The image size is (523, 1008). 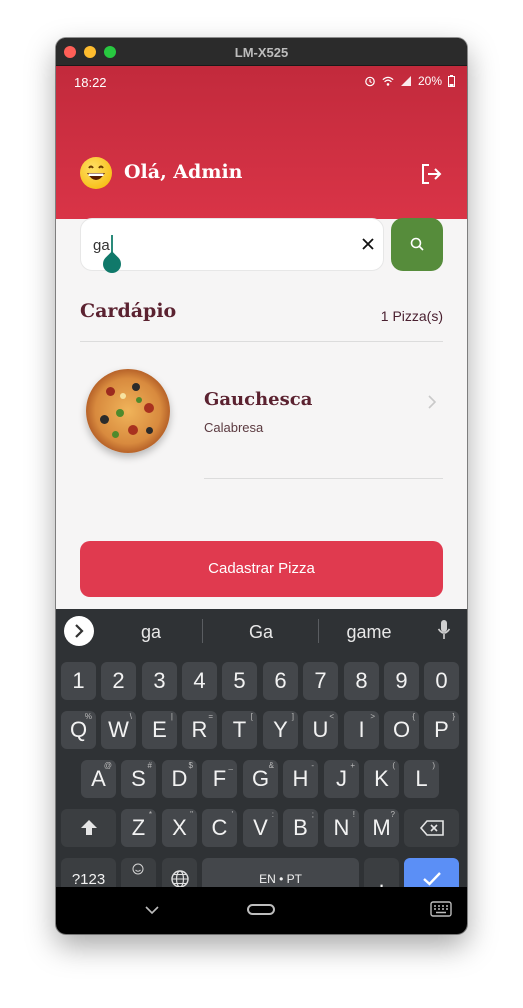 I want to click on search-button, so click(x=417, y=244).